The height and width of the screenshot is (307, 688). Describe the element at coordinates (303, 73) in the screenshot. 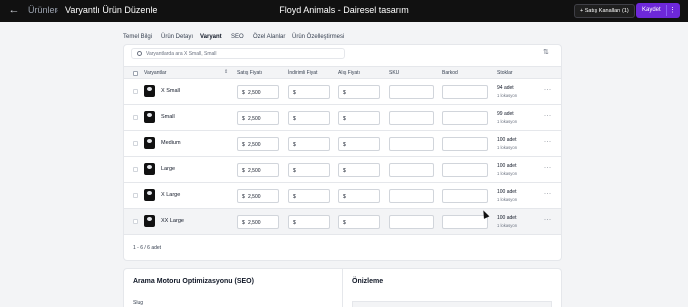

I see `column-discount-price: İndirimli Fiyat` at that location.